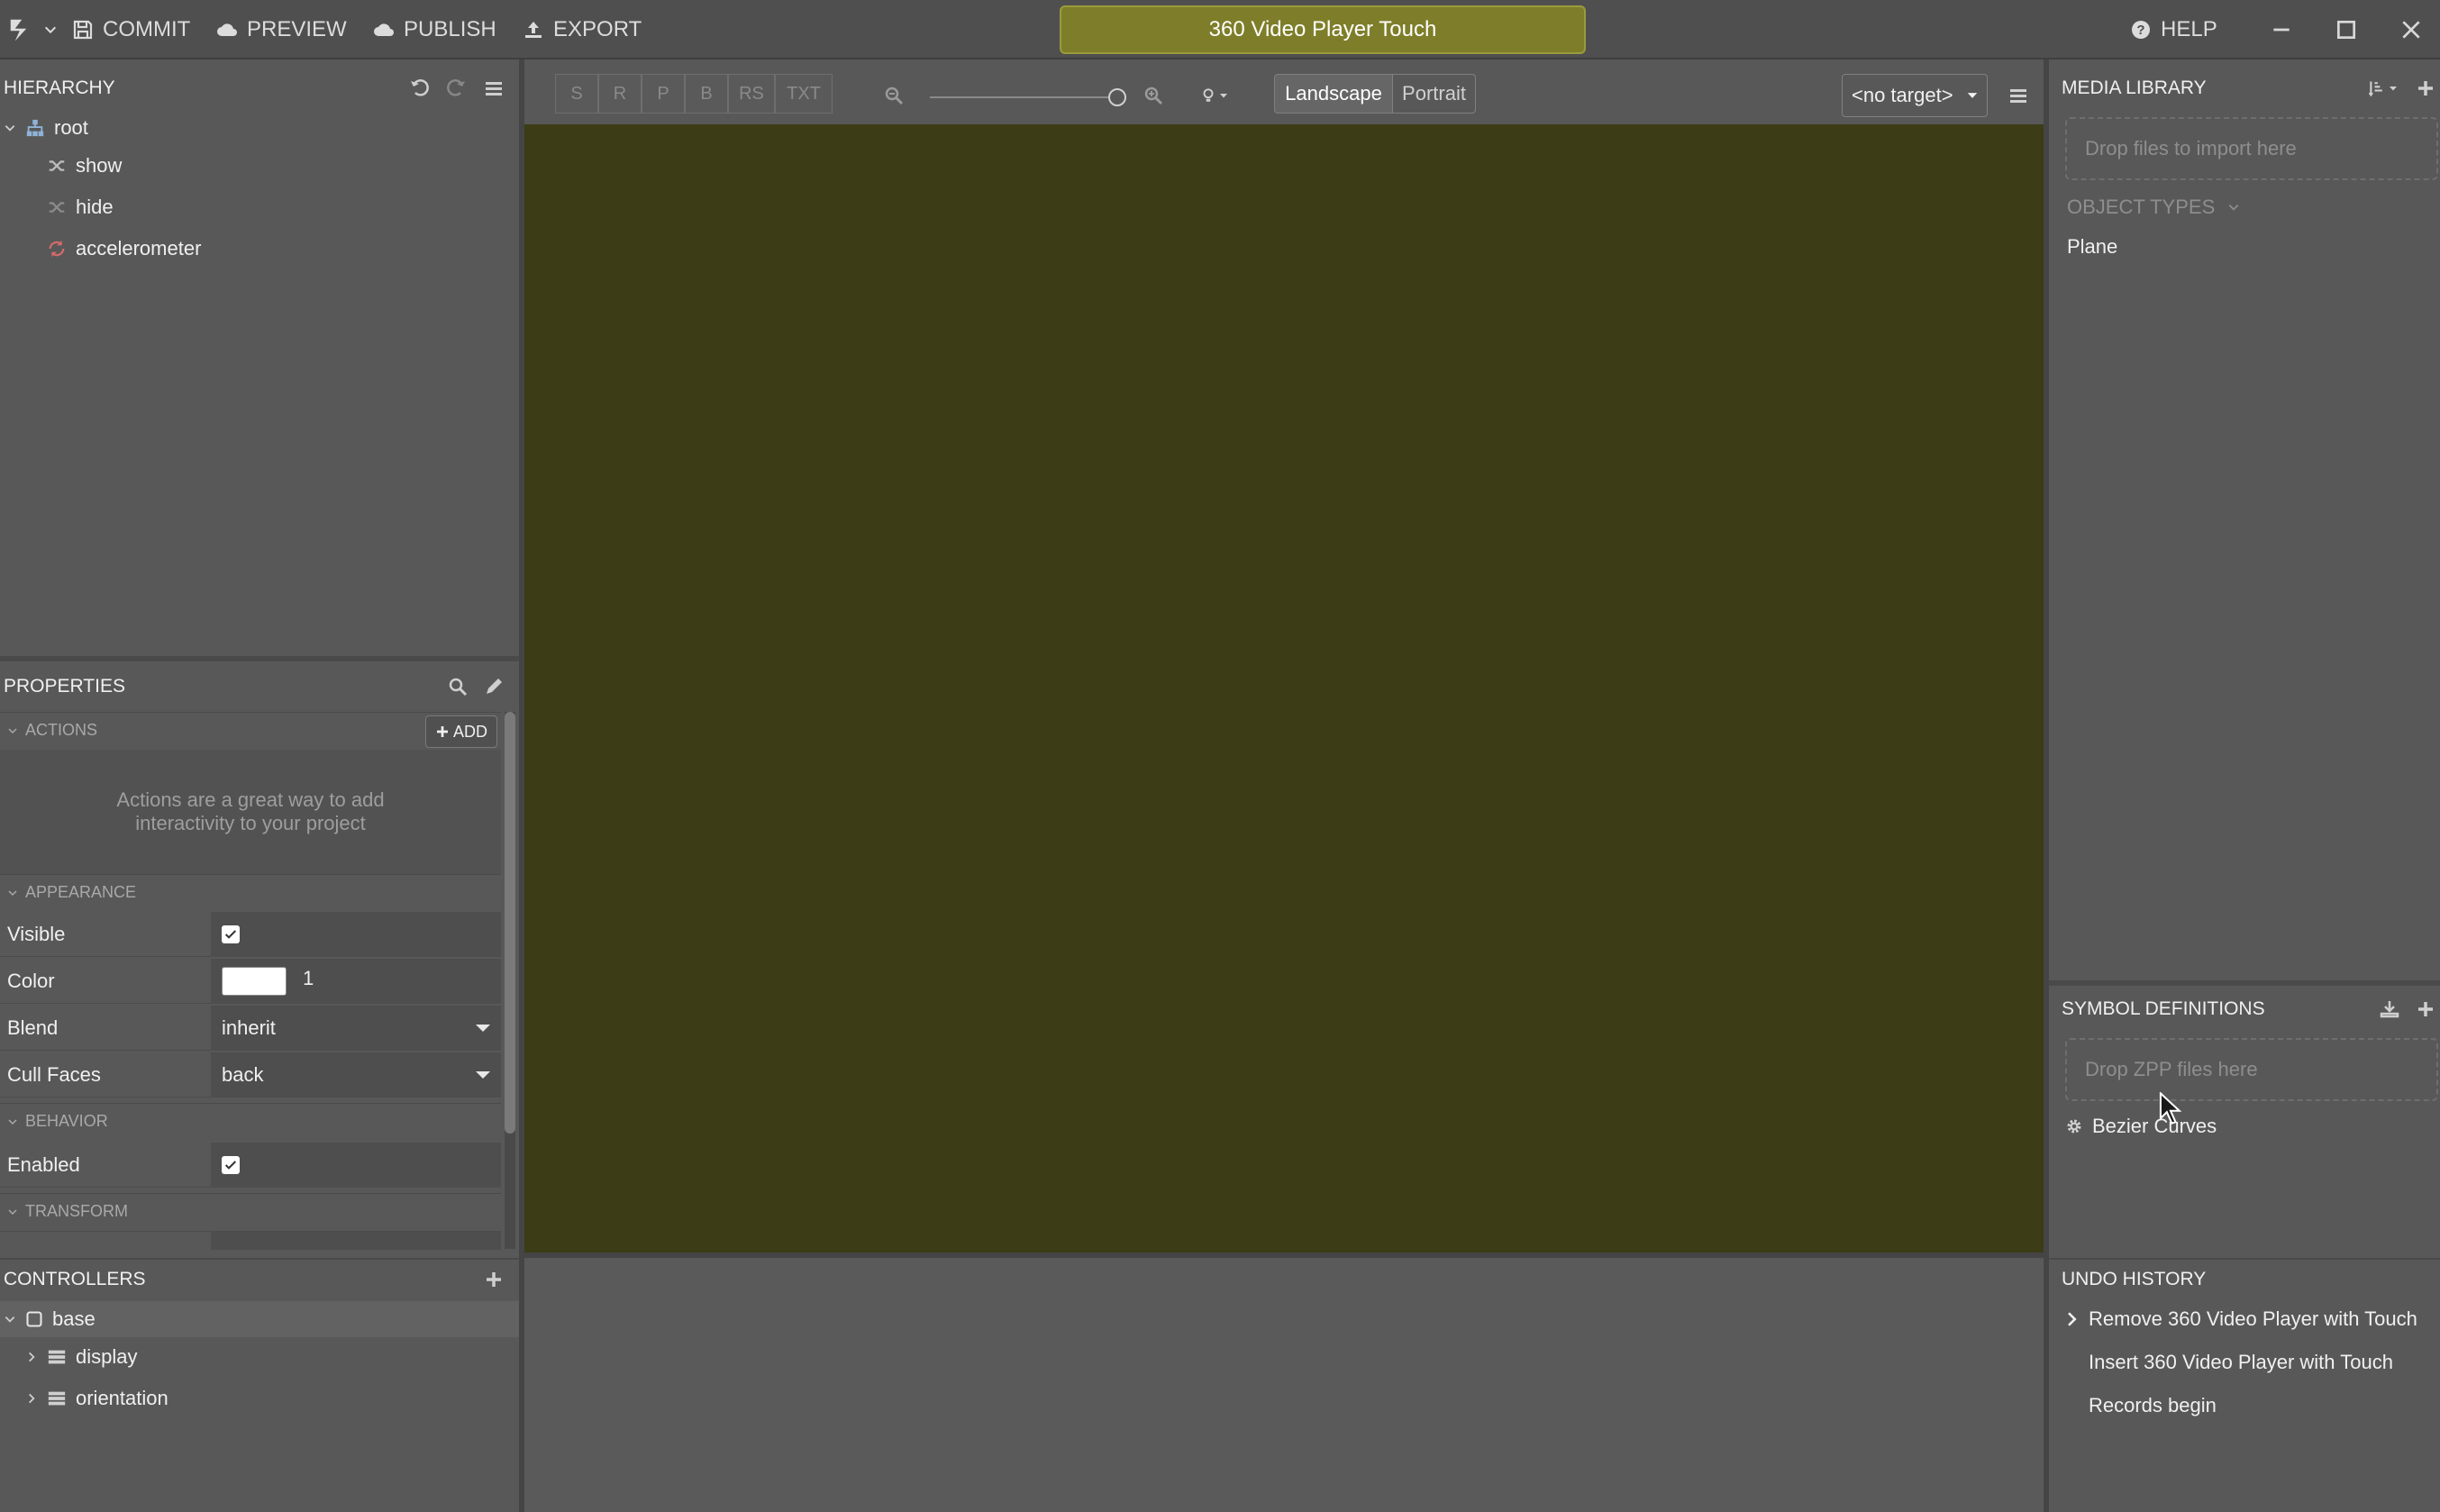 This screenshot has height=1512, width=2440. What do you see at coordinates (95, 207) in the screenshot?
I see `tree-item-label: hide` at bounding box center [95, 207].